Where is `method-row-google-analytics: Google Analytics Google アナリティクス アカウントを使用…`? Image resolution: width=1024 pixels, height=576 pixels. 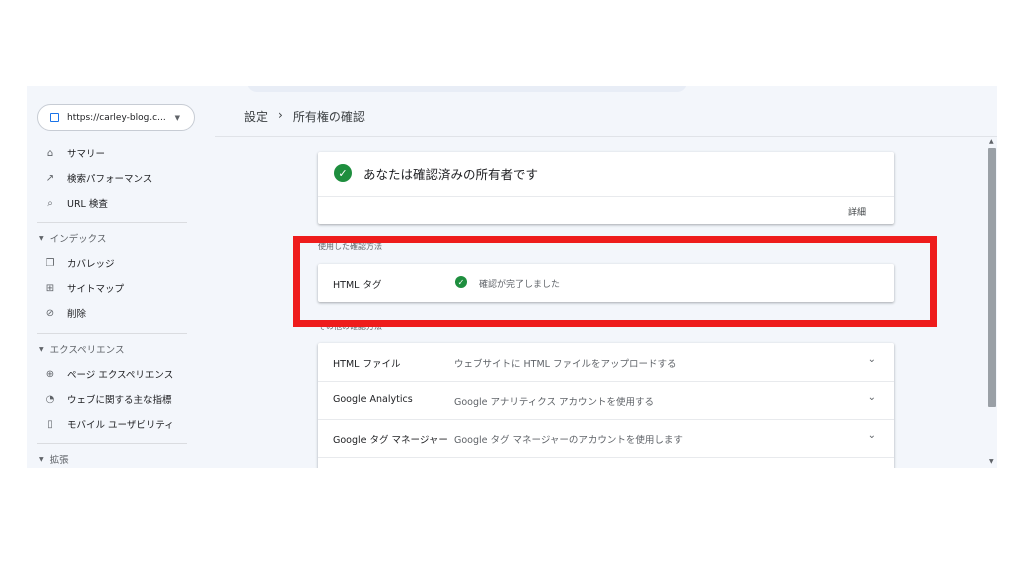
method-row-google-analytics: Google Analytics Google アナリティクス アカウントを使用… is located at coordinates (606, 400).